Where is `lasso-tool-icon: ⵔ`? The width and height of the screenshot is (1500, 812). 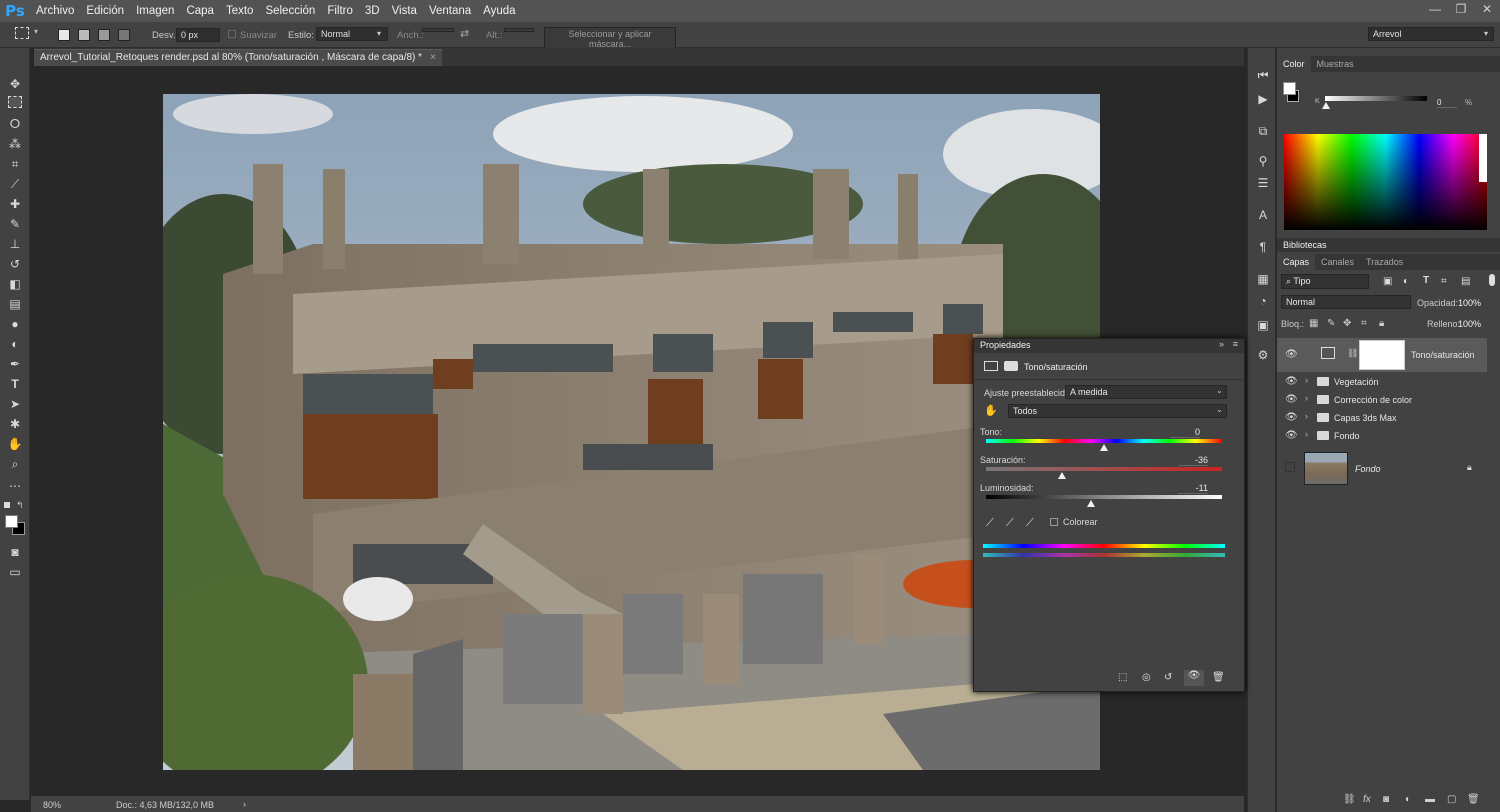 lasso-tool-icon: ⵔ is located at coordinates (15, 124).